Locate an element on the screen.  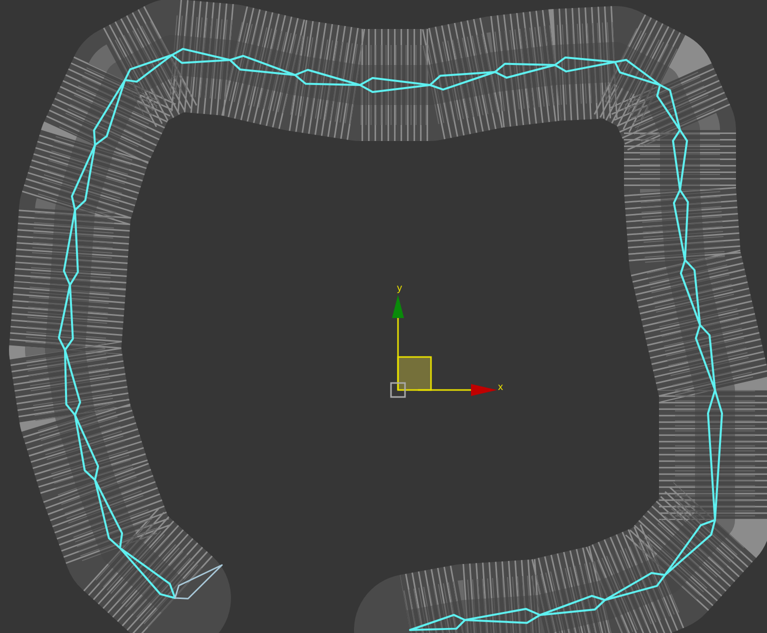
x-axis-label: x is located at coordinates (500, 387).